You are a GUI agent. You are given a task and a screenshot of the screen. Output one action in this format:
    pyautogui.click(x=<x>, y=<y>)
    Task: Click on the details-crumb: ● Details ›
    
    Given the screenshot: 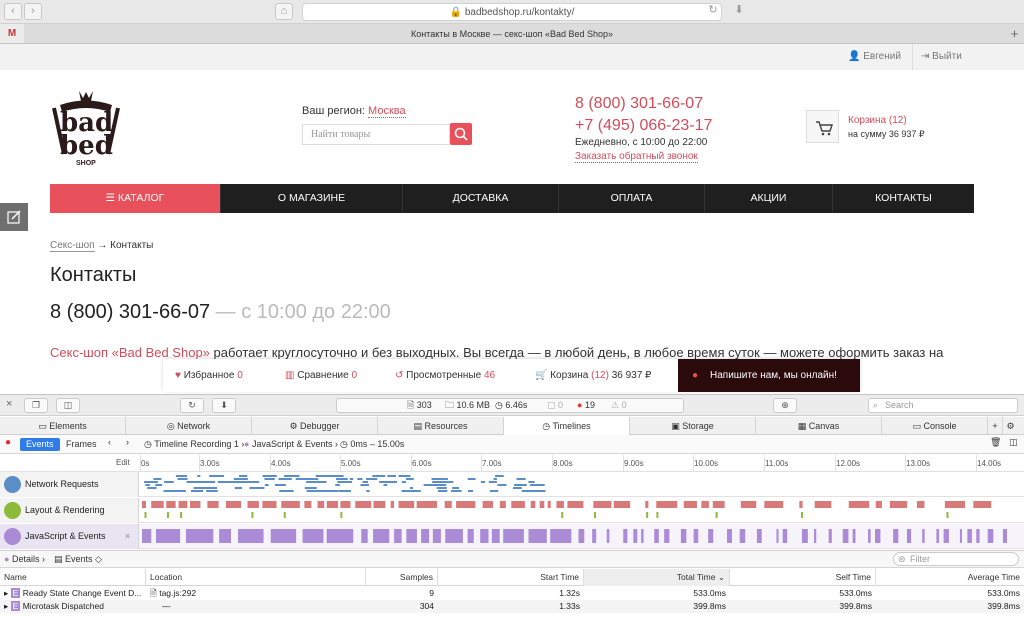 What is the action you would take?
    pyautogui.click(x=24, y=559)
    